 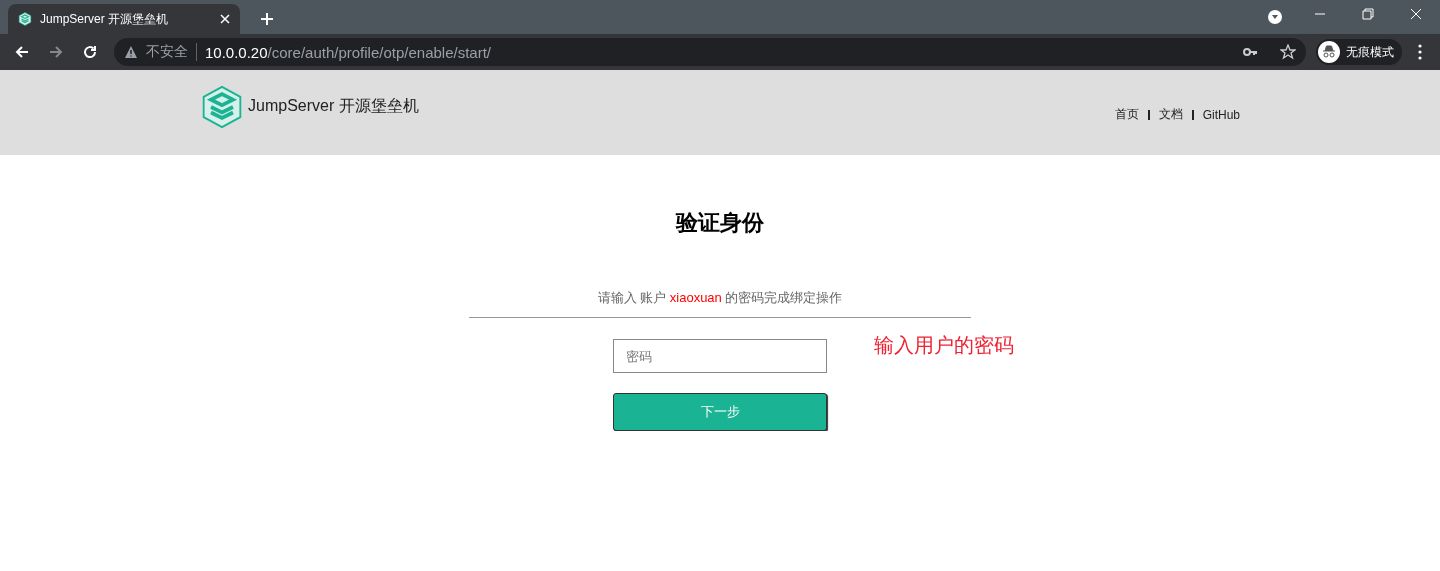 What do you see at coordinates (1420, 52) in the screenshot?
I see `menu-icon` at bounding box center [1420, 52].